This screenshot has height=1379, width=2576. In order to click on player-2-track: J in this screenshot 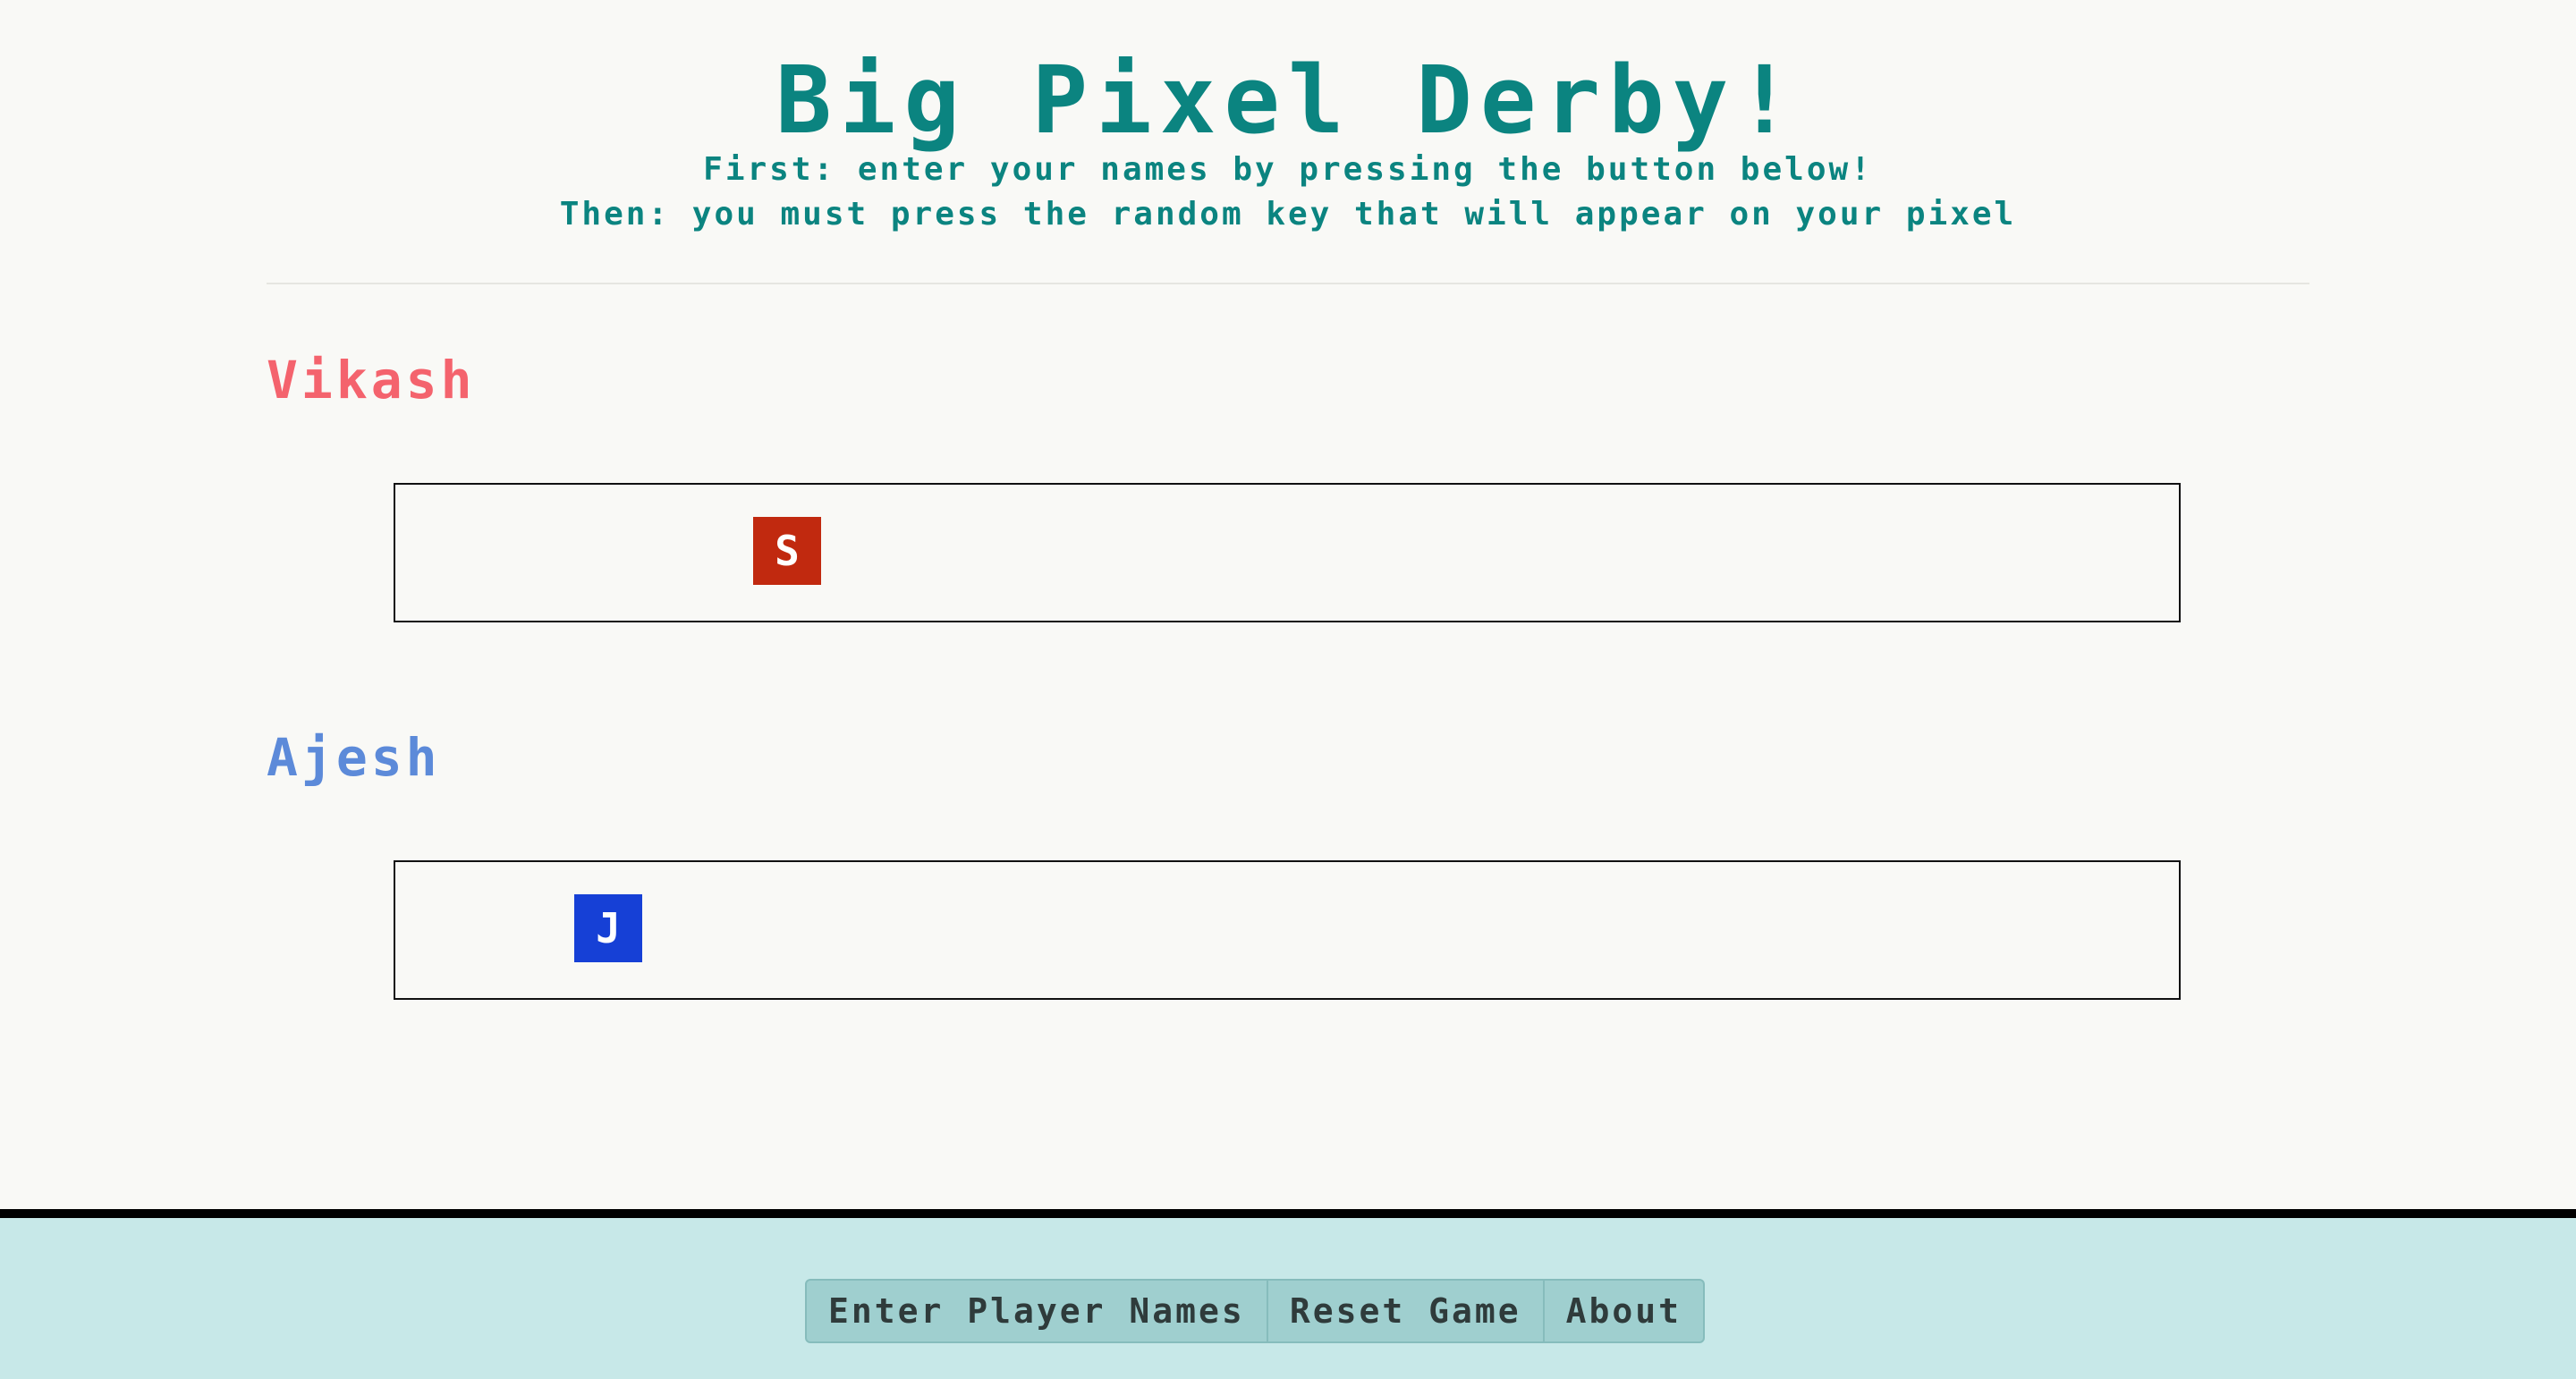, I will do `click(1287, 930)`.